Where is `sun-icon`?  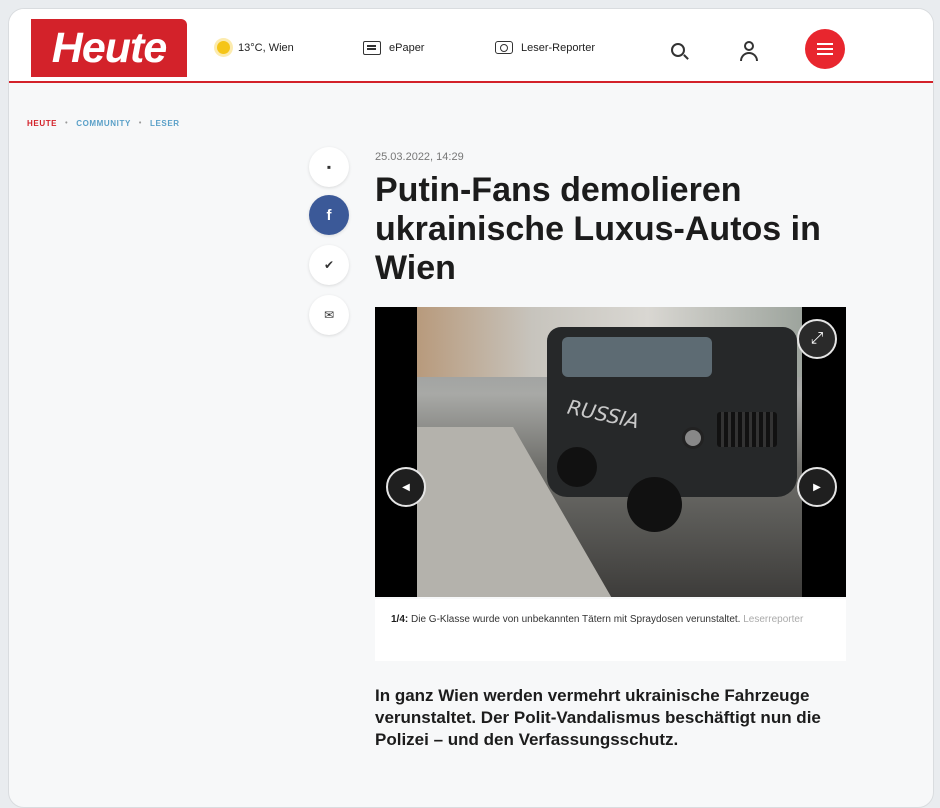 sun-icon is located at coordinates (223, 47).